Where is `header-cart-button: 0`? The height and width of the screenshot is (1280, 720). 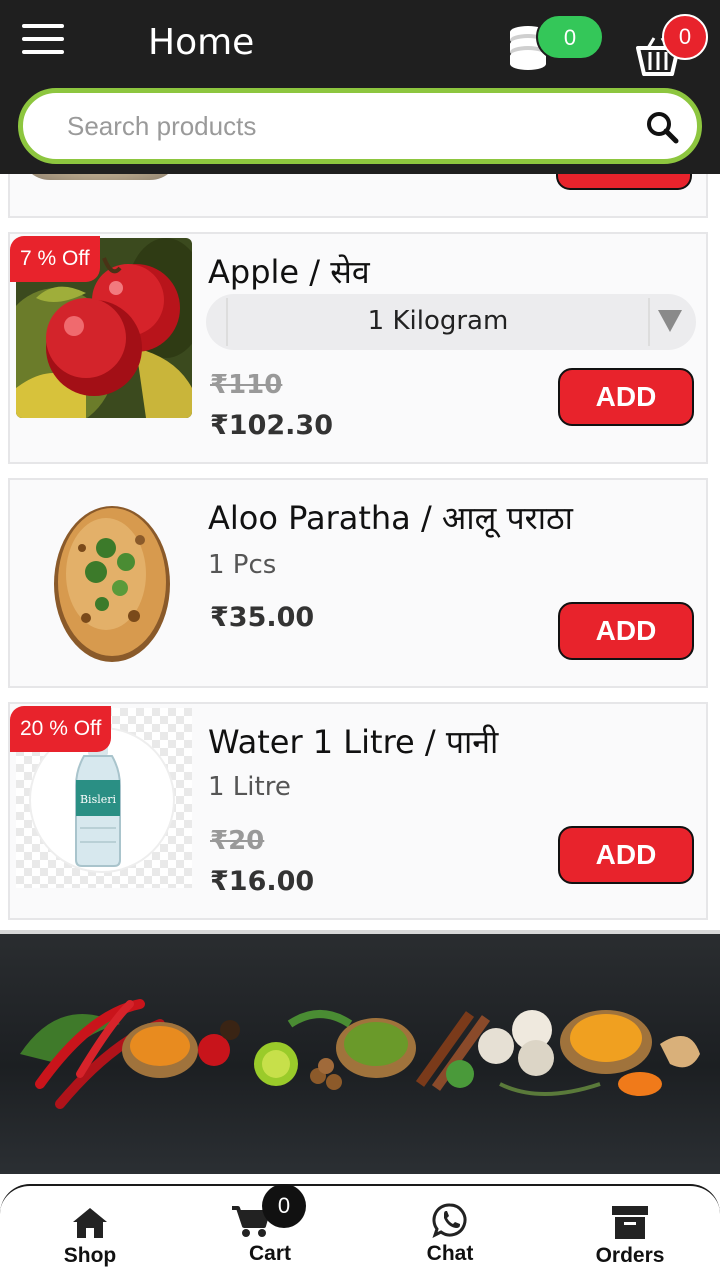 header-cart-button: 0 is located at coordinates (672, 45).